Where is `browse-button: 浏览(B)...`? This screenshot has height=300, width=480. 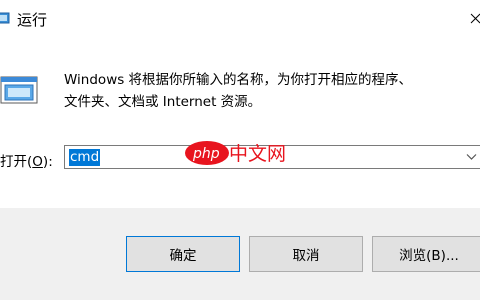
browse-button: 浏览(B)... is located at coordinates (426, 254).